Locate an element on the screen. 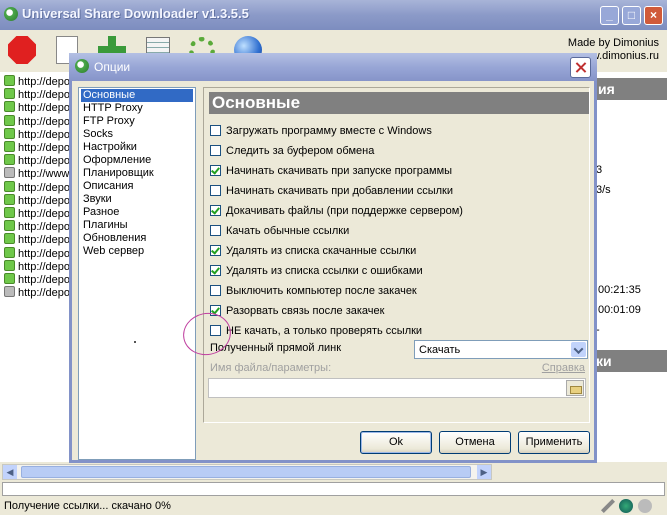 Image resolution: width=667 pixels, height=515 pixels. close-button: × is located at coordinates (653, 15).